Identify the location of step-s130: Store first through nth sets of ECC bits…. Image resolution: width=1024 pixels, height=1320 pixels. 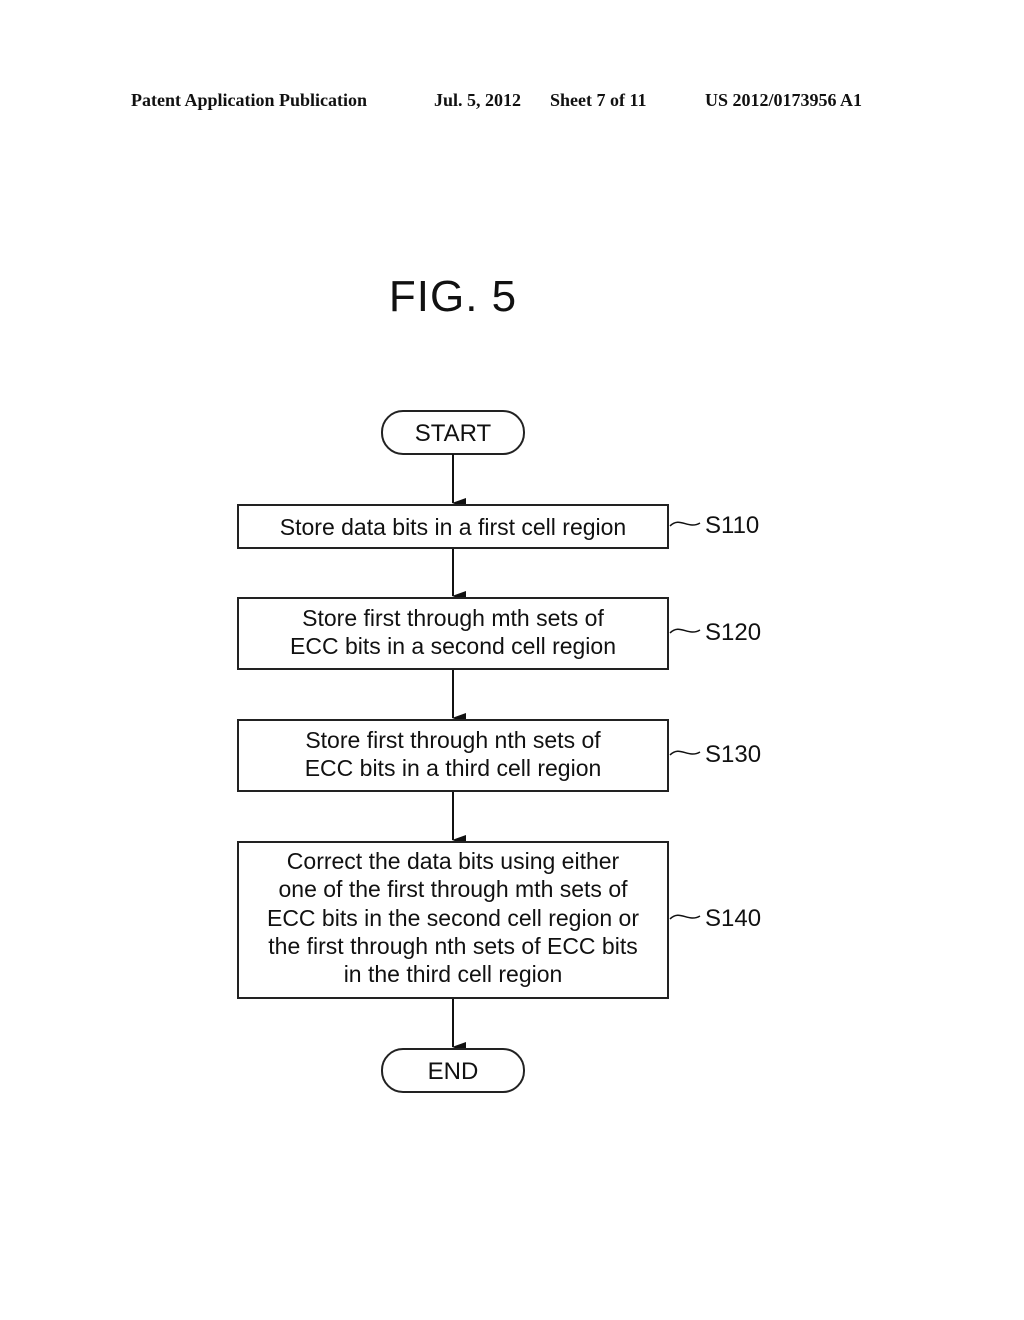
(499, 755).